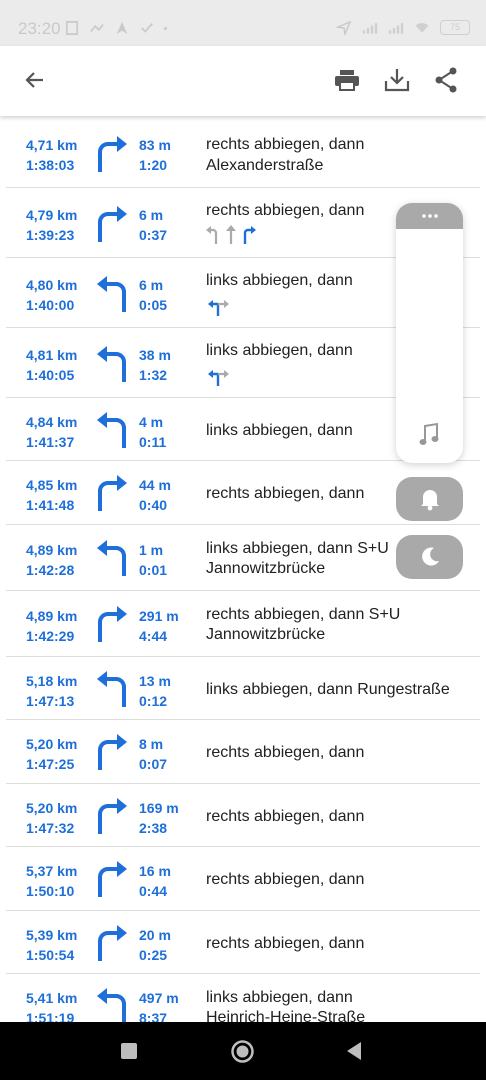  Describe the element at coordinates (279, 997) in the screenshot. I see `instruction-text: links abbiegen, dann` at that location.